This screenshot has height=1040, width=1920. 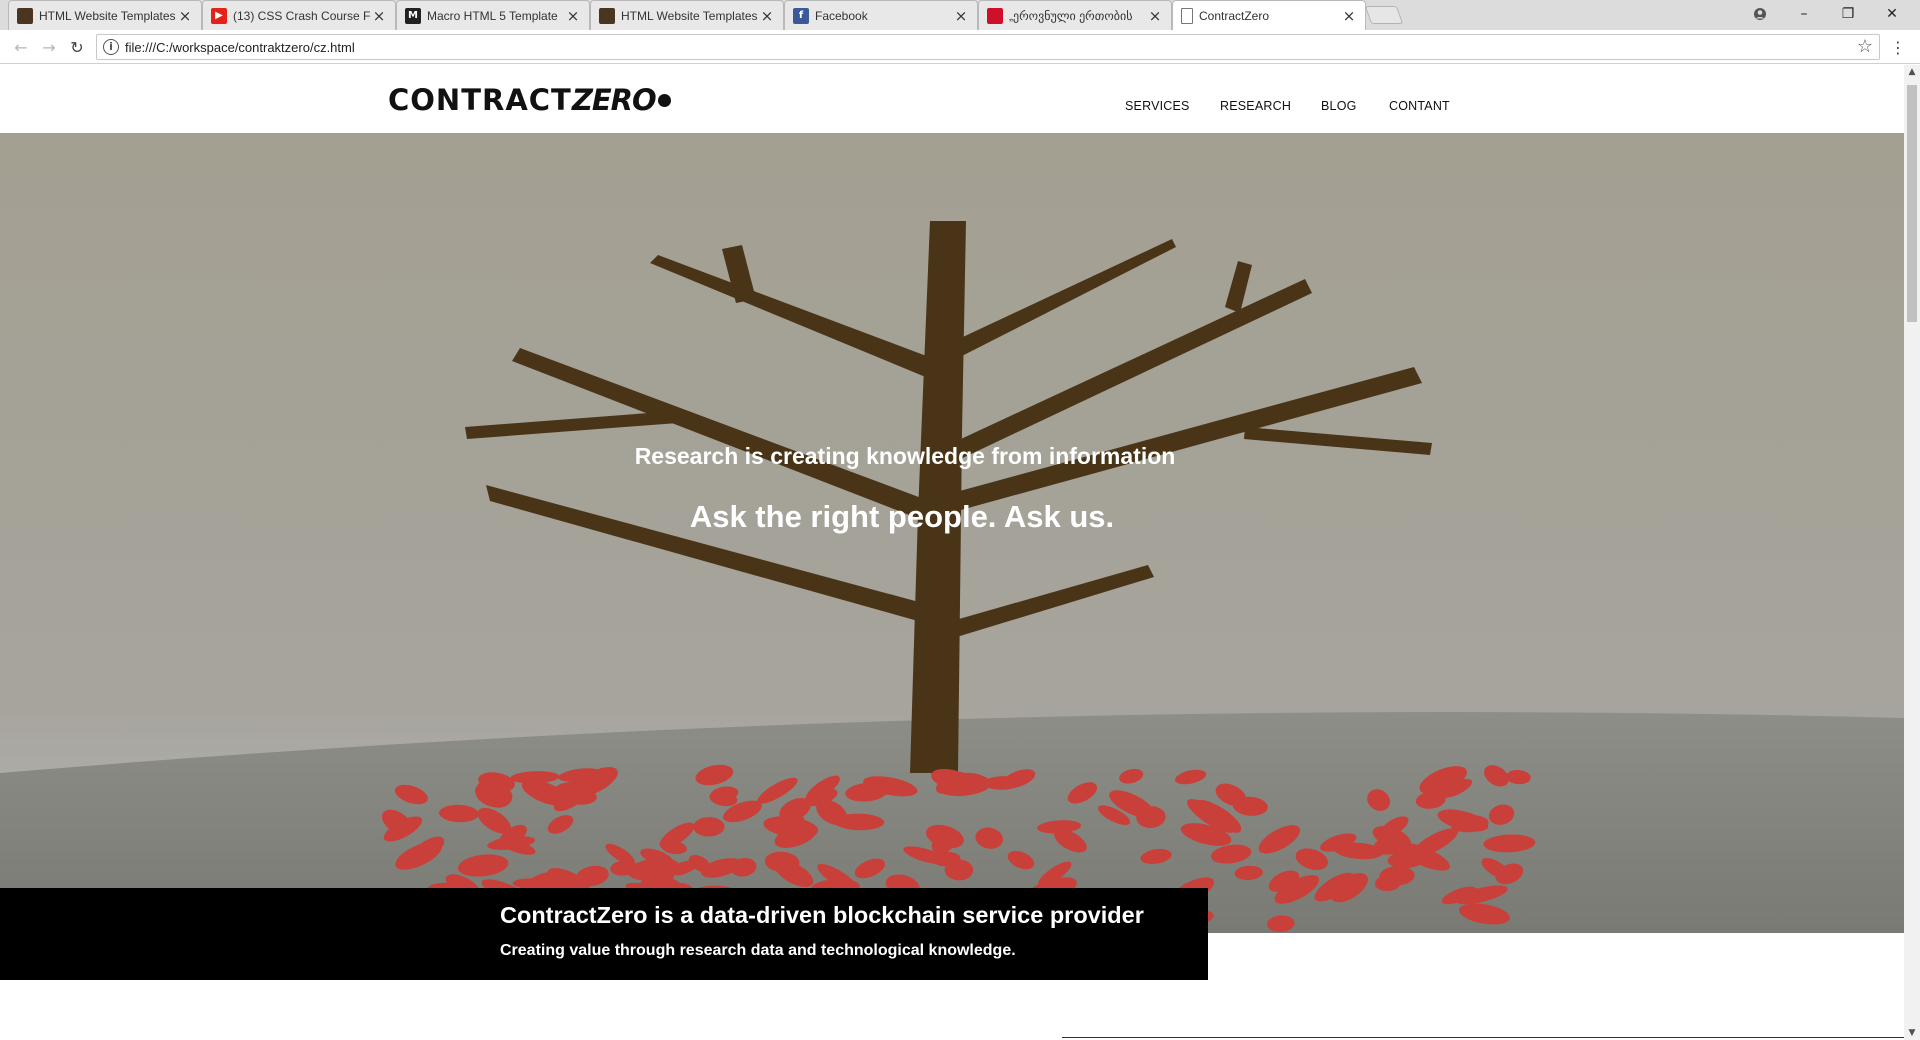 What do you see at coordinates (219, 15) in the screenshot?
I see `youtube-icon: ▶` at bounding box center [219, 15].